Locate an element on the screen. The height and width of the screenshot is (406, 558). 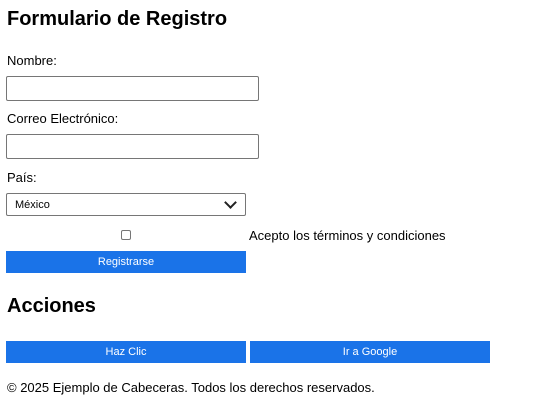
chevron-down-icon is located at coordinates (230, 202).